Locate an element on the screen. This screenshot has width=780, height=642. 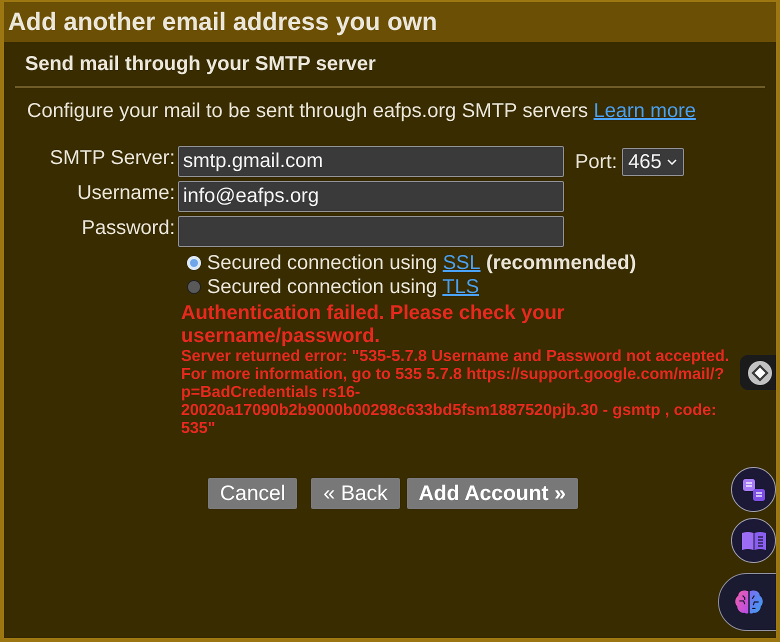
error-details: Server returned error: "535-5.7.8 Username and Password not accepted. For more information, go to 535 5.7.8 https://support.google.com/mail/?p=BadCredentials rs16-20020a17090b2b9000b00298c633bd5fsm1887520pjb.30 - gsmtp , code: 535" is located at coordinates (455, 393).